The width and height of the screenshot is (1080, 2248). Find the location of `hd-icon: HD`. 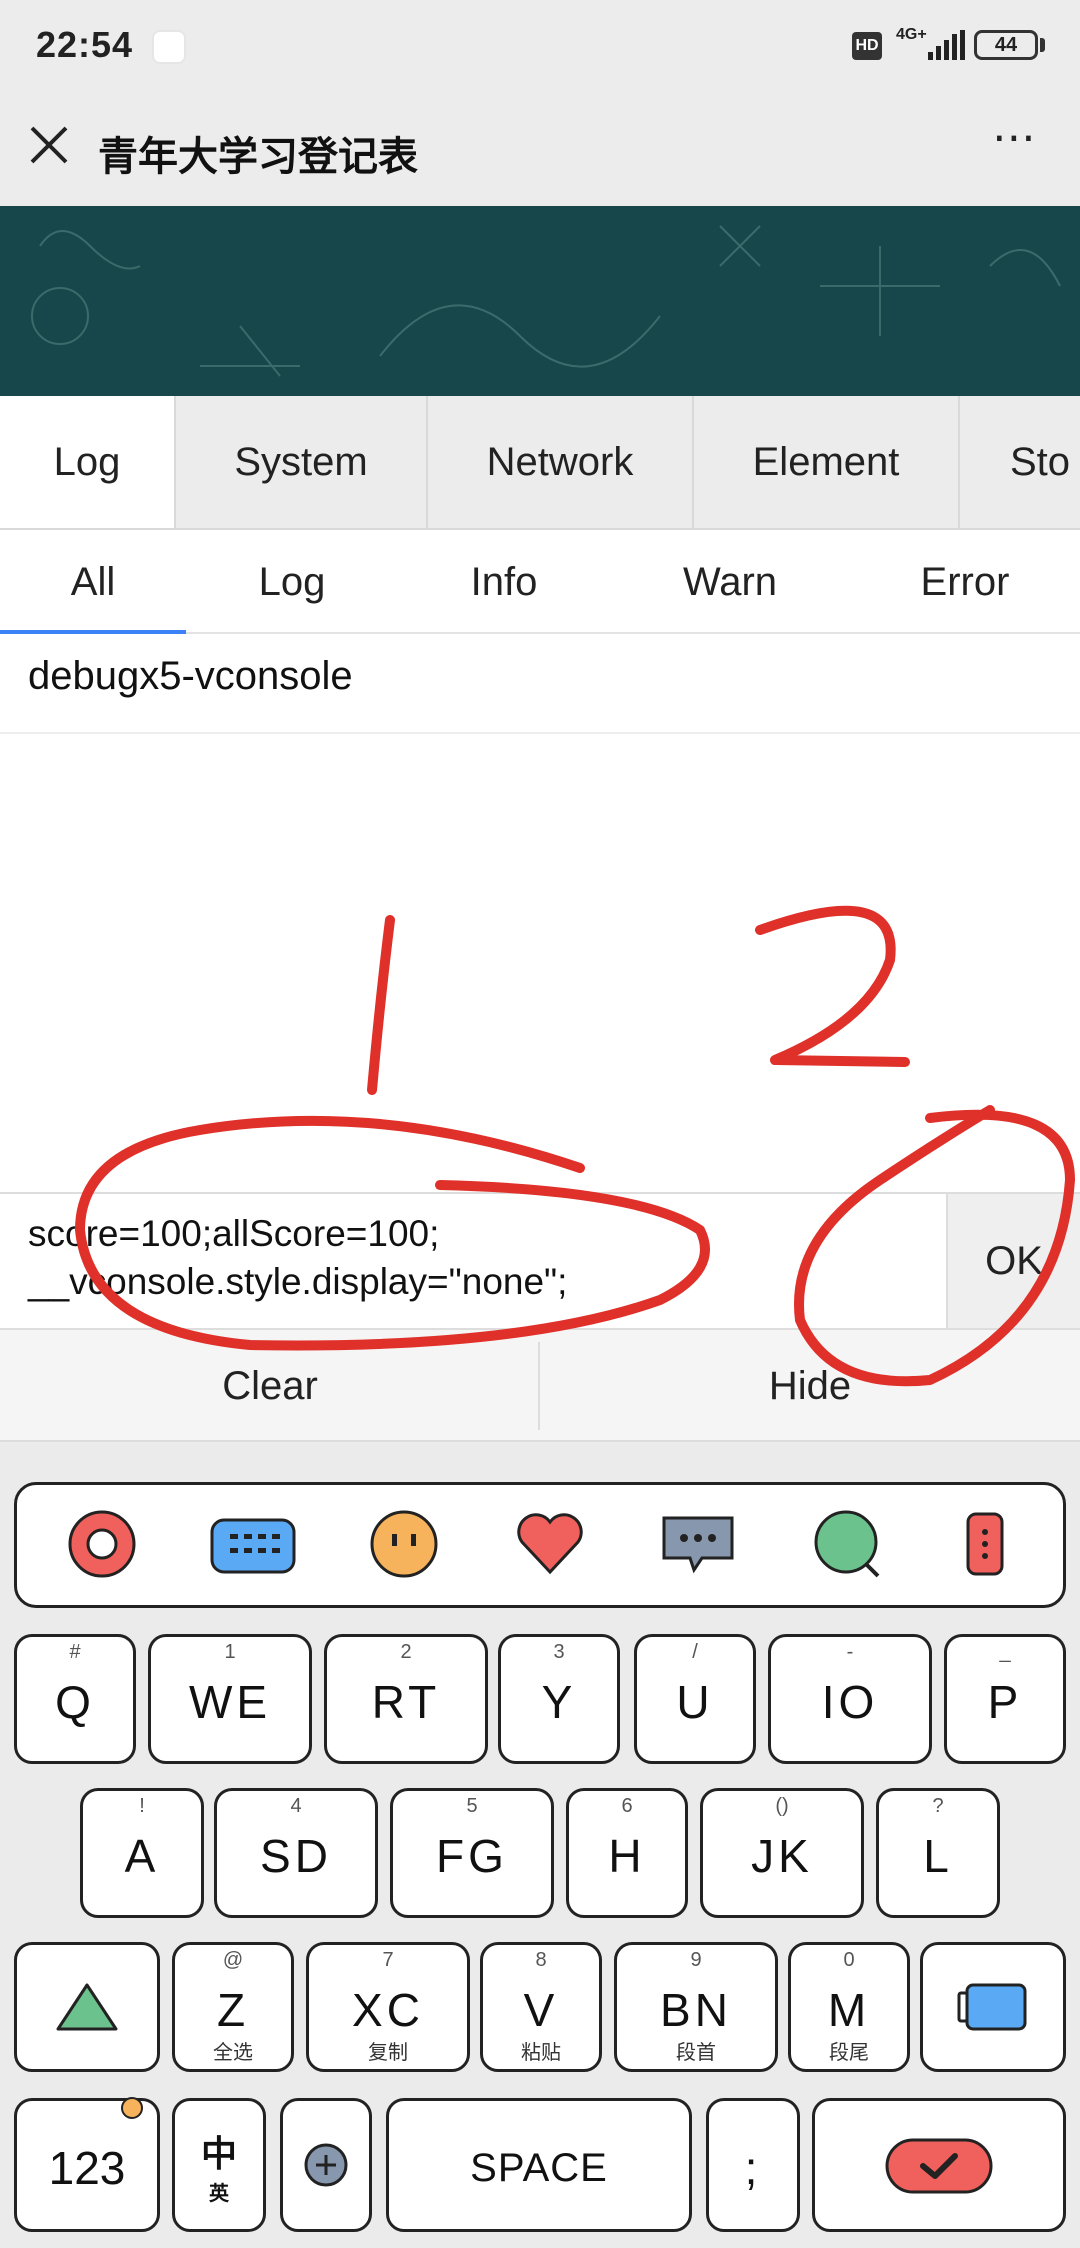

hd-icon: HD is located at coordinates (867, 46).